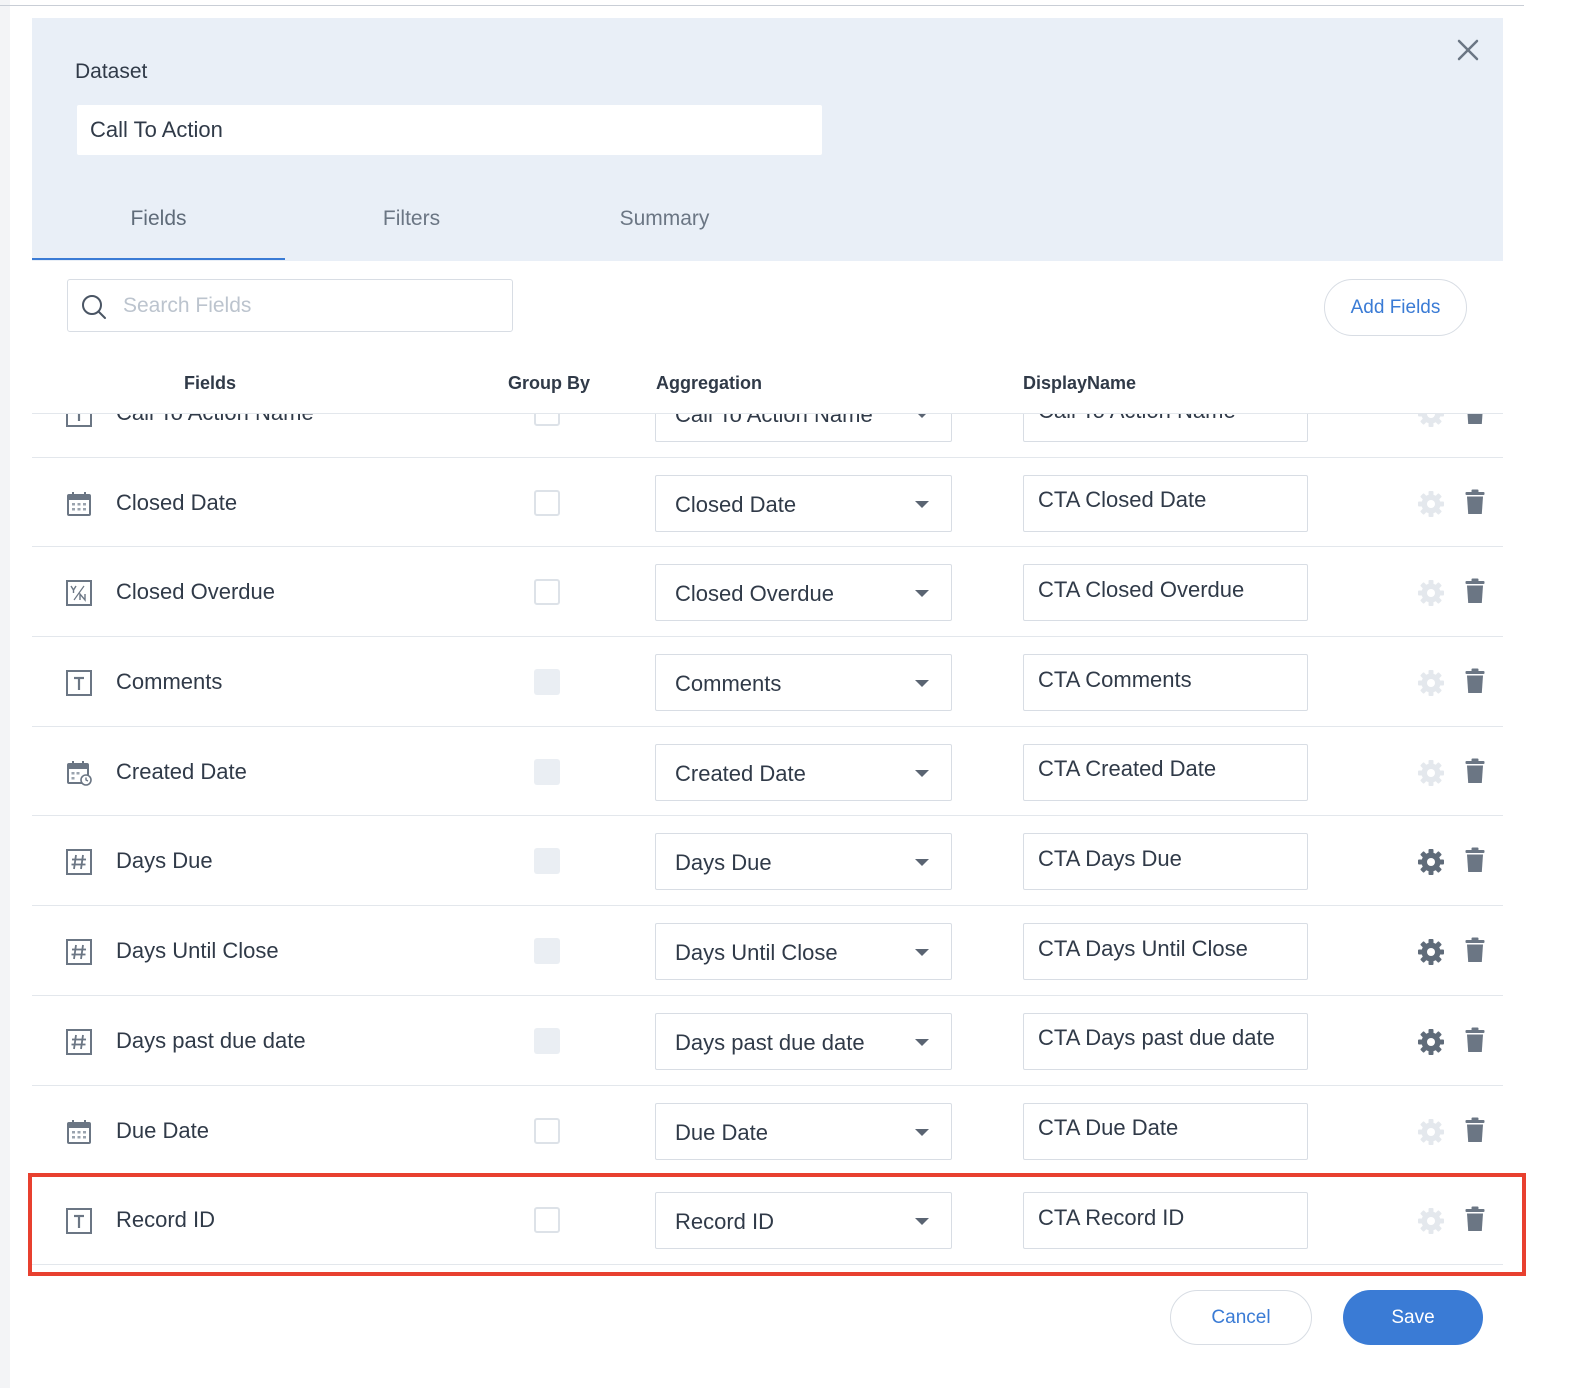 The image size is (1584, 1388). I want to click on tab-summary: Summary, so click(664, 227).